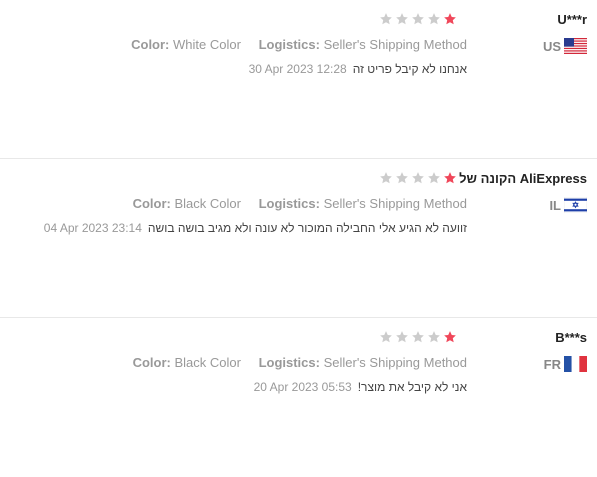 Image resolution: width=597 pixels, height=477 pixels. I want to click on review-content: אנחנו לא קיבל פריט זה 30 Apr 2023 12:28, so click(358, 69).